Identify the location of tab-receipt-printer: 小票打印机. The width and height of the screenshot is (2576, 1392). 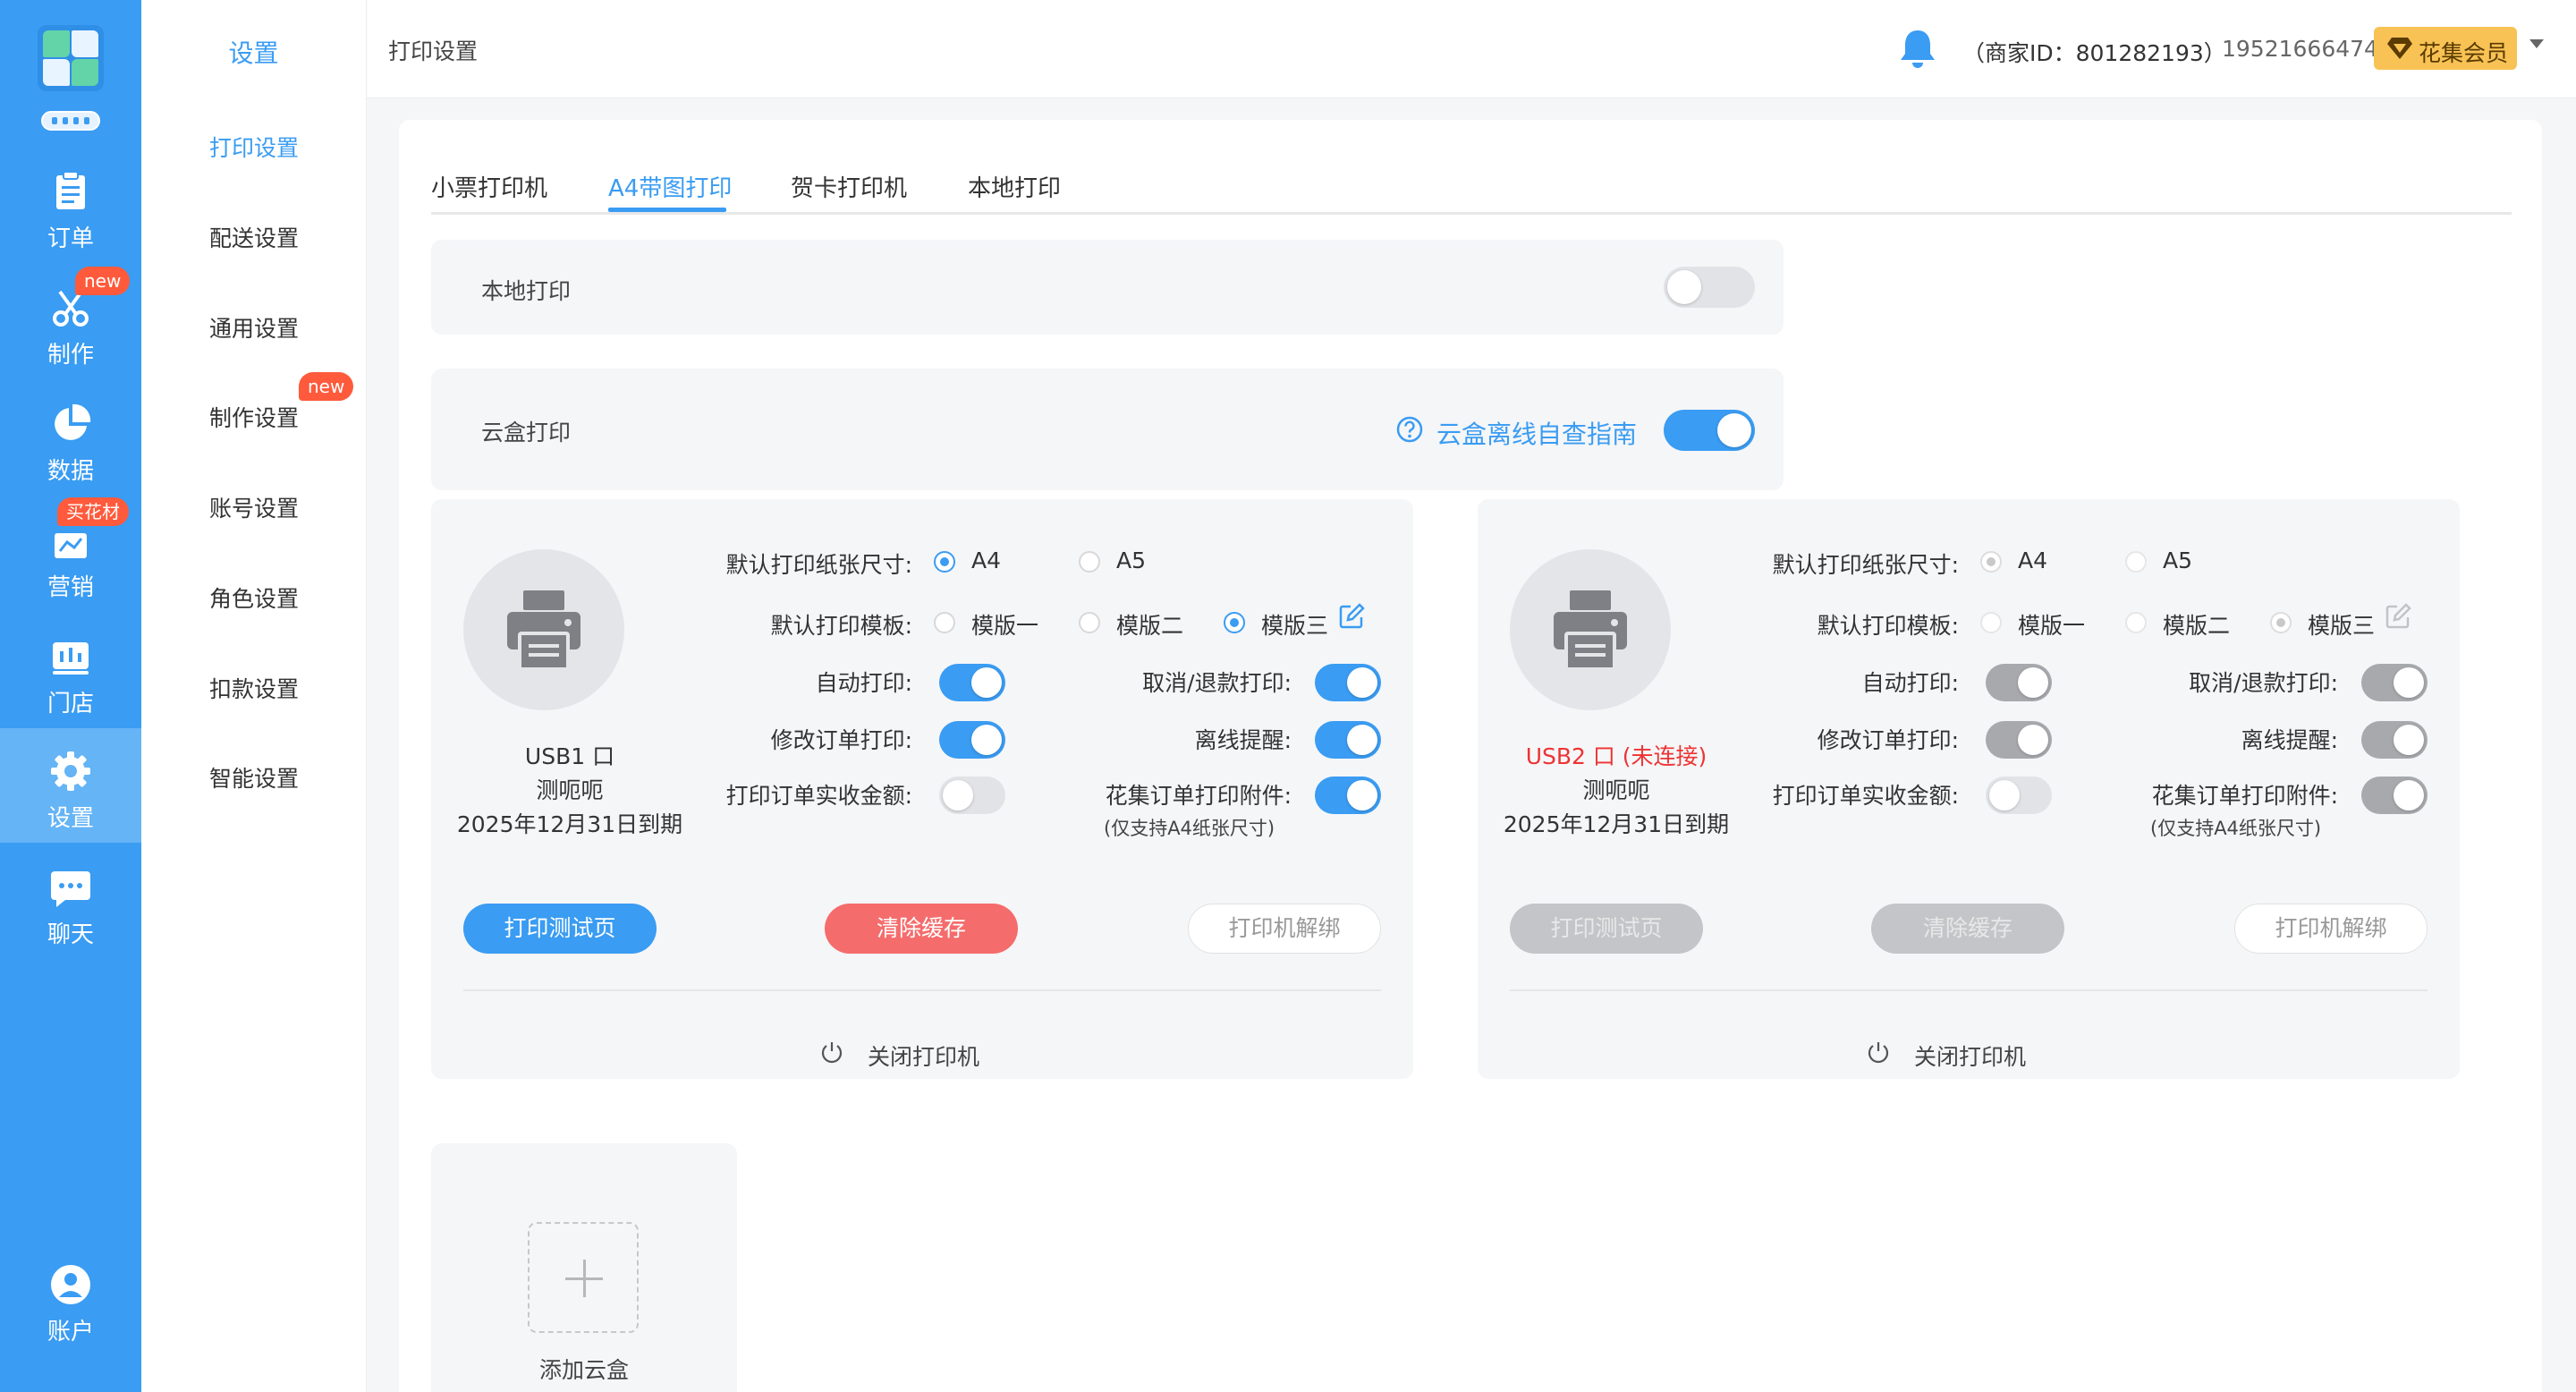
(489, 186).